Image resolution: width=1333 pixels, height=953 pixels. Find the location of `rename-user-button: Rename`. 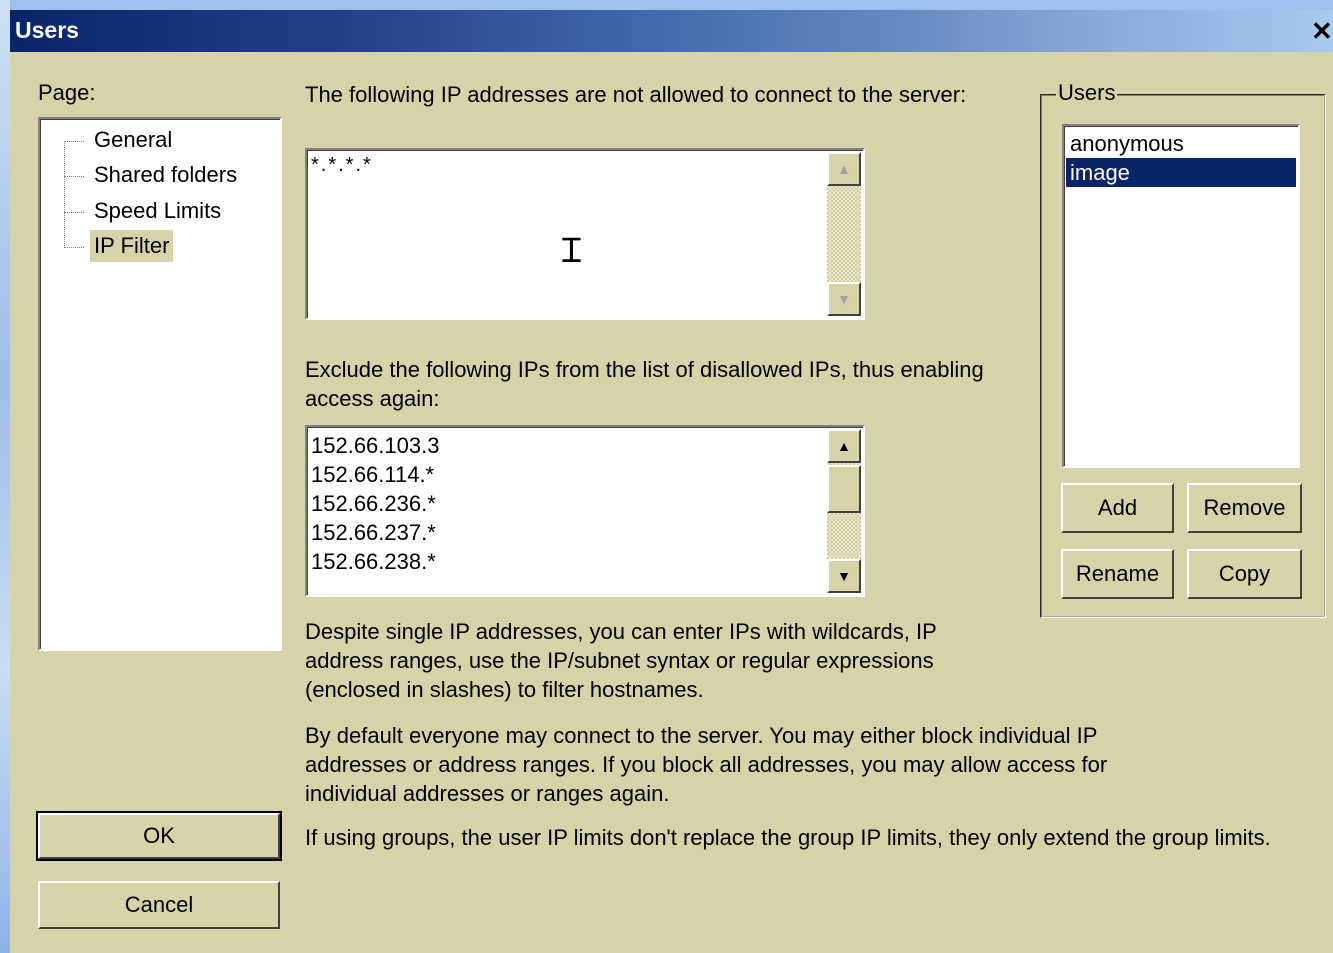

rename-user-button: Rename is located at coordinates (1117, 574).